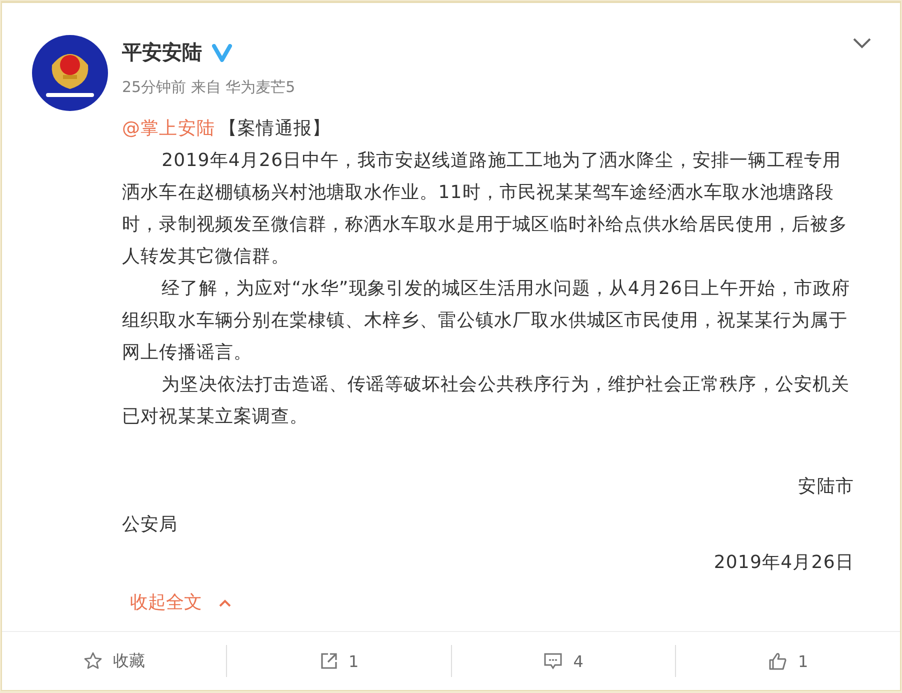  Describe the element at coordinates (114, 661) in the screenshot. I see `favorite-button: 收藏` at that location.